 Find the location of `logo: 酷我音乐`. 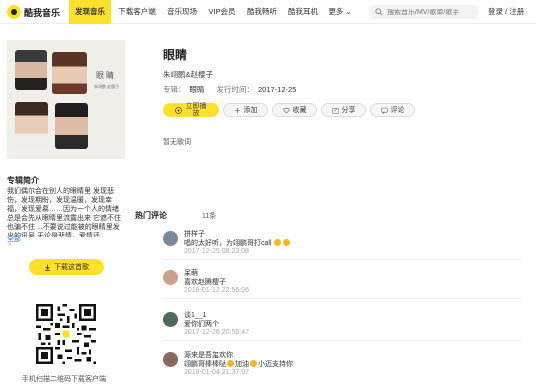

logo: 酷我音乐 is located at coordinates (33, 12).